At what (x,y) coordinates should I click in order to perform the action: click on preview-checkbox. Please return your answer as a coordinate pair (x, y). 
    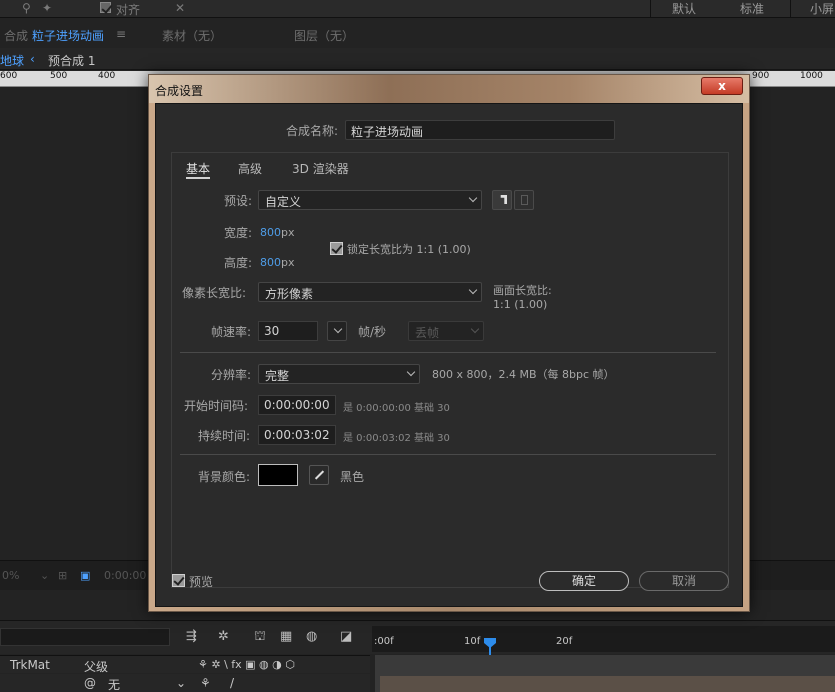
    Looking at the image, I should click on (178, 580).